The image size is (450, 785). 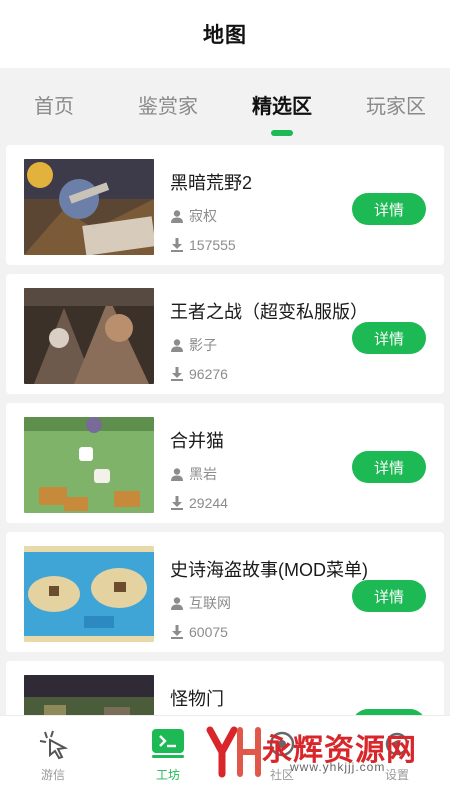 I want to click on terminal-icon, so click(x=168, y=744).